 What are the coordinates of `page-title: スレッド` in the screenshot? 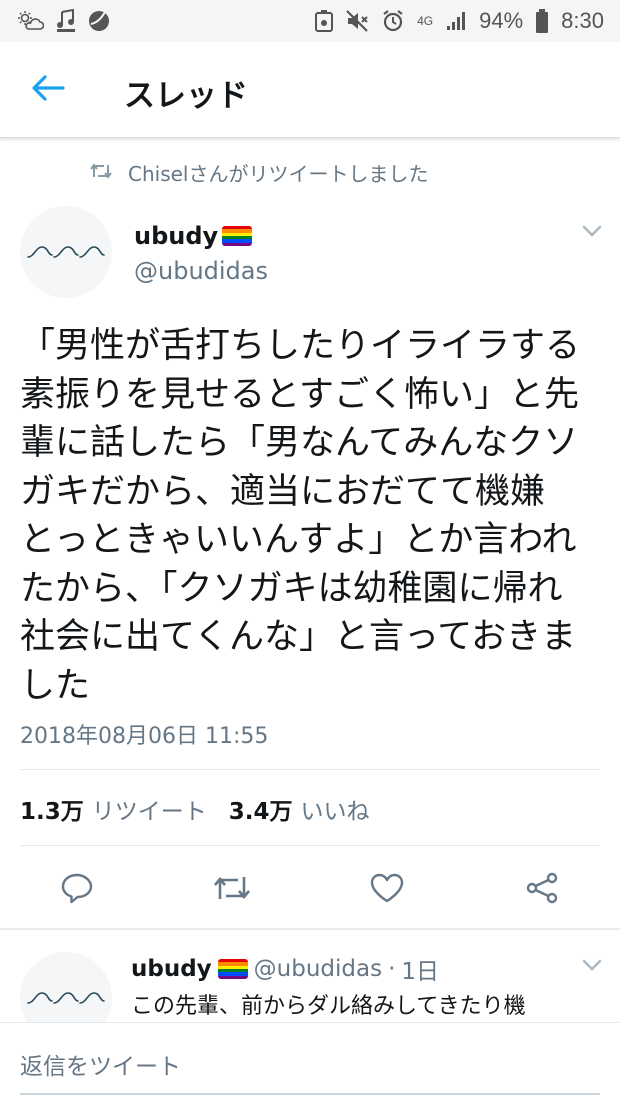 It's located at (186, 96).